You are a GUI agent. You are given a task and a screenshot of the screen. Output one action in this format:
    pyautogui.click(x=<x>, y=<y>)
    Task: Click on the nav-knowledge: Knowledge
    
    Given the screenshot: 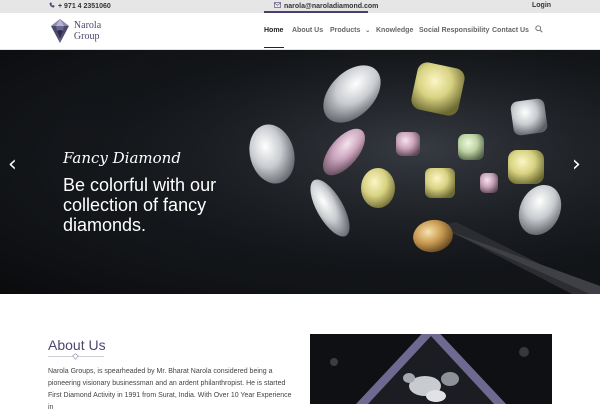 What is the action you would take?
    pyautogui.click(x=394, y=30)
    